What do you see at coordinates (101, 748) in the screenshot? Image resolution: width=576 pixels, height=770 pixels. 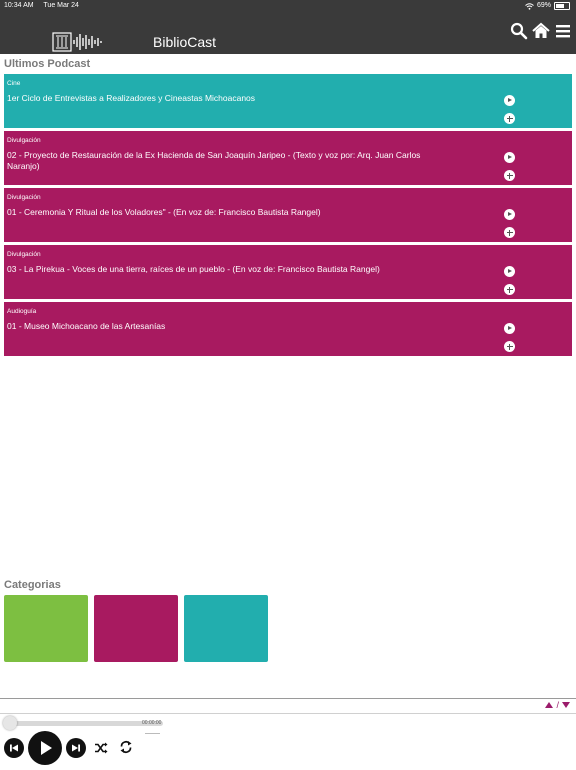 I see `shuffle-icon` at bounding box center [101, 748].